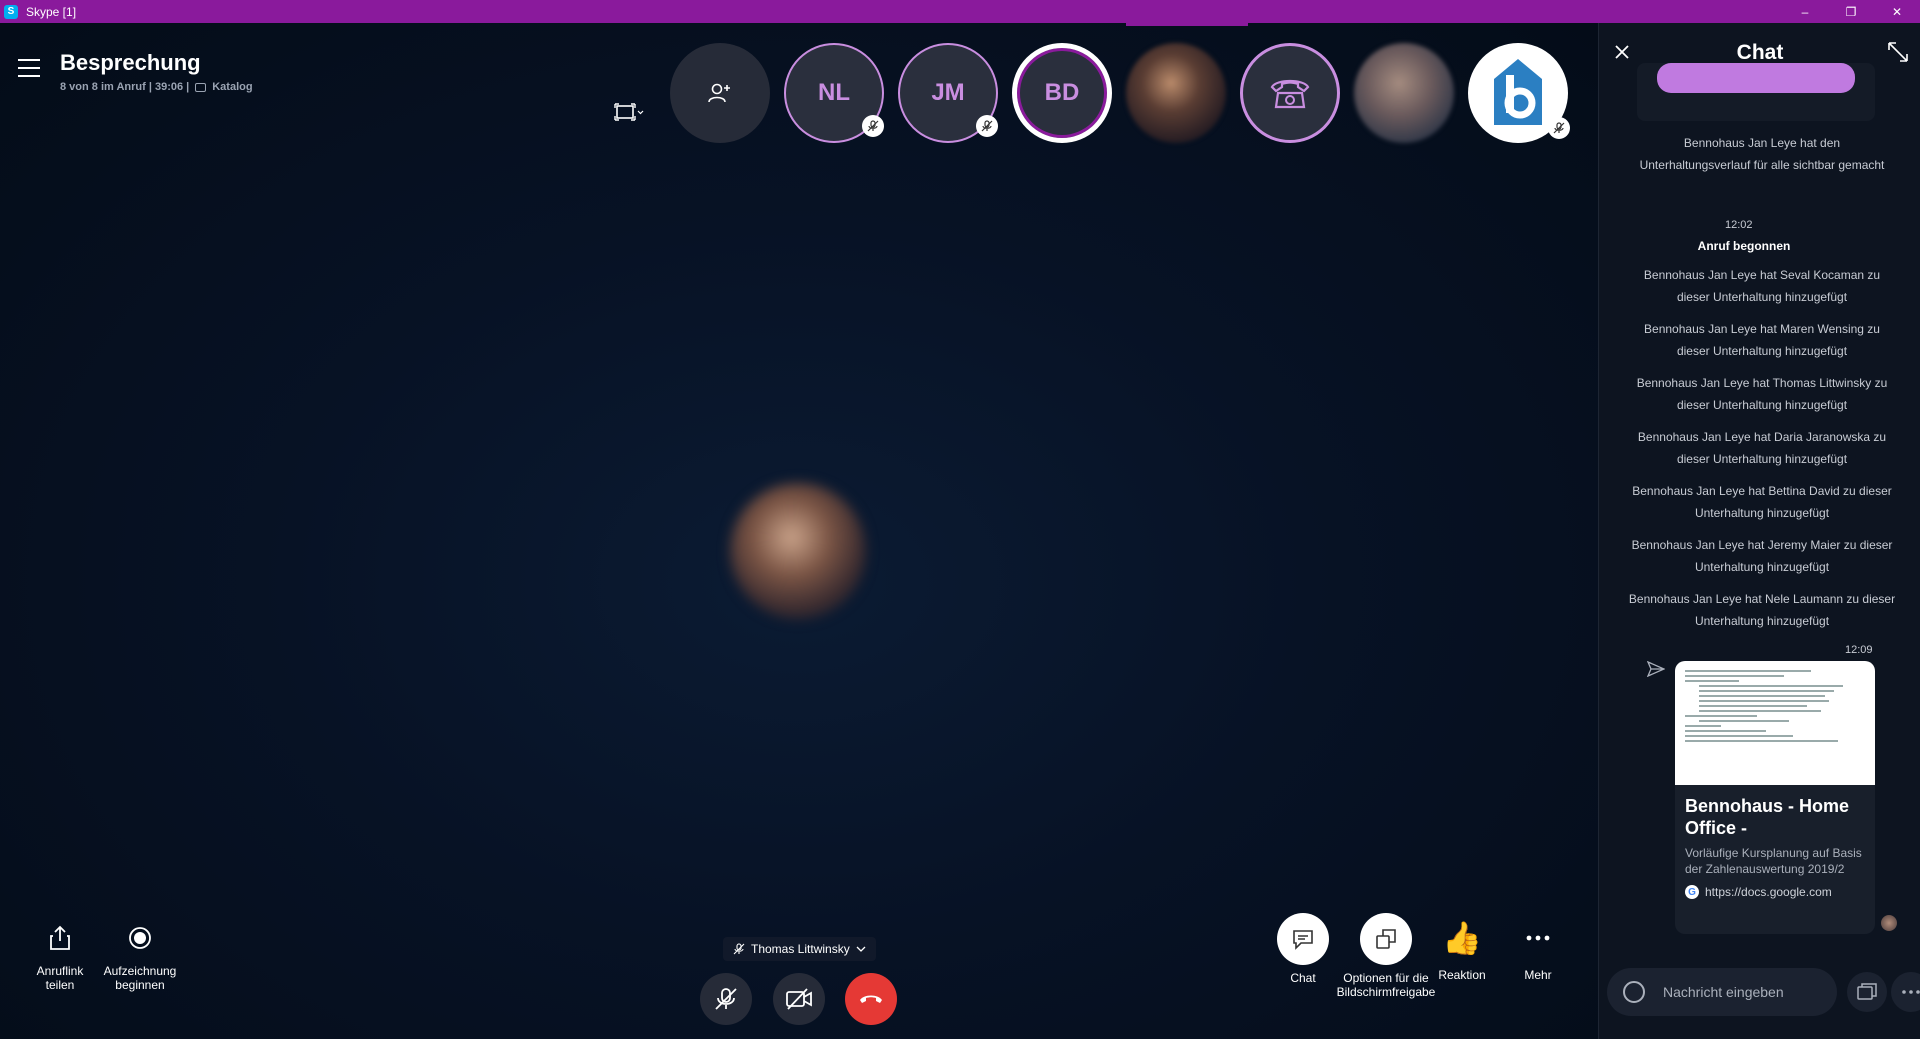 This screenshot has width=1920, height=1039. I want to click on participant-strip: NL JM BD, so click(1120, 93).